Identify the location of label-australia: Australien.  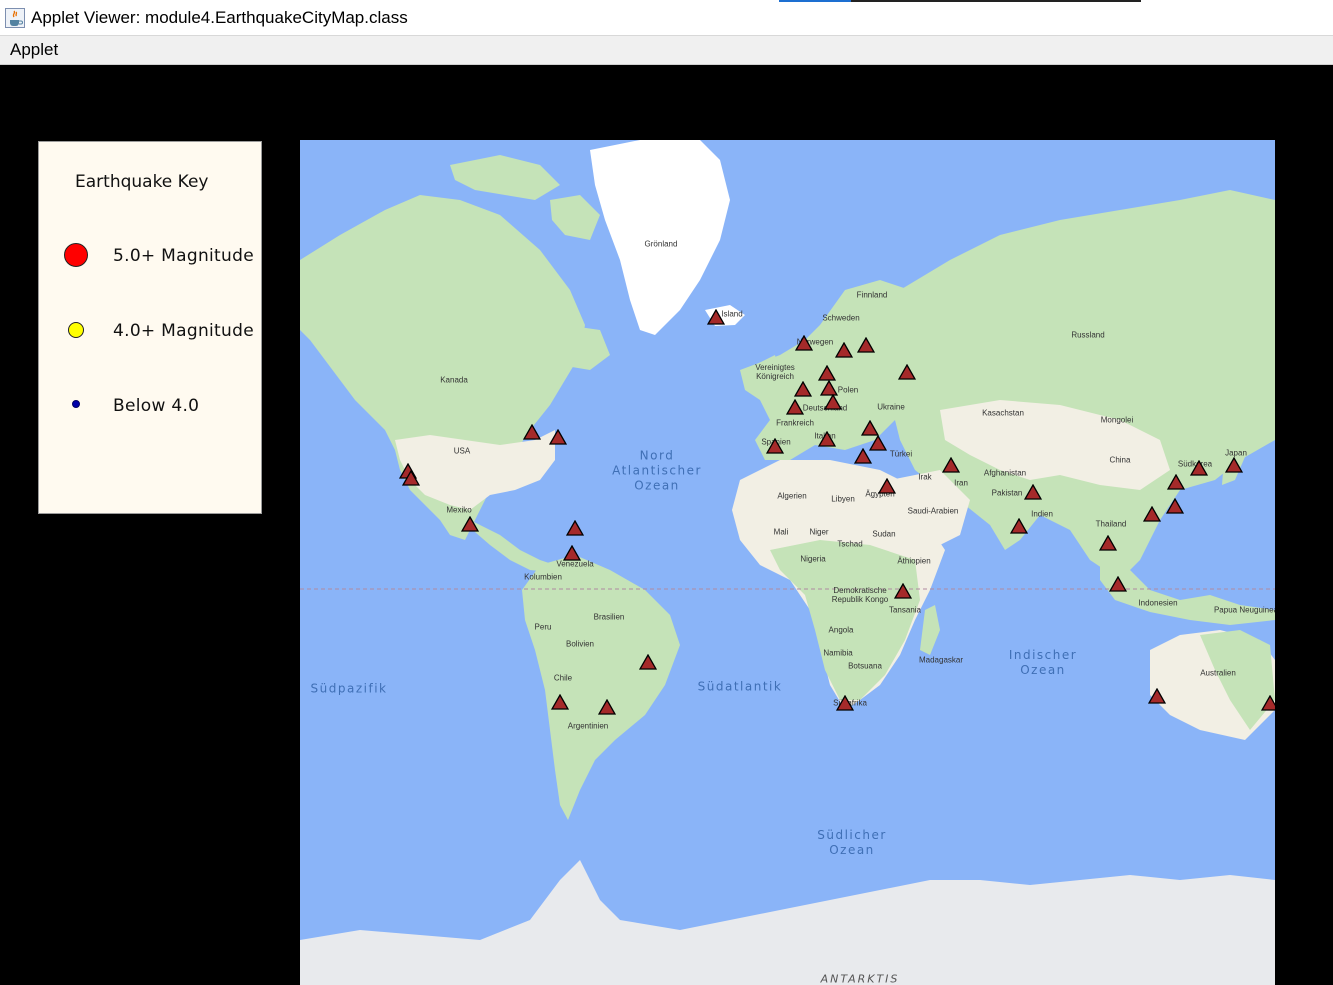
(1218, 673).